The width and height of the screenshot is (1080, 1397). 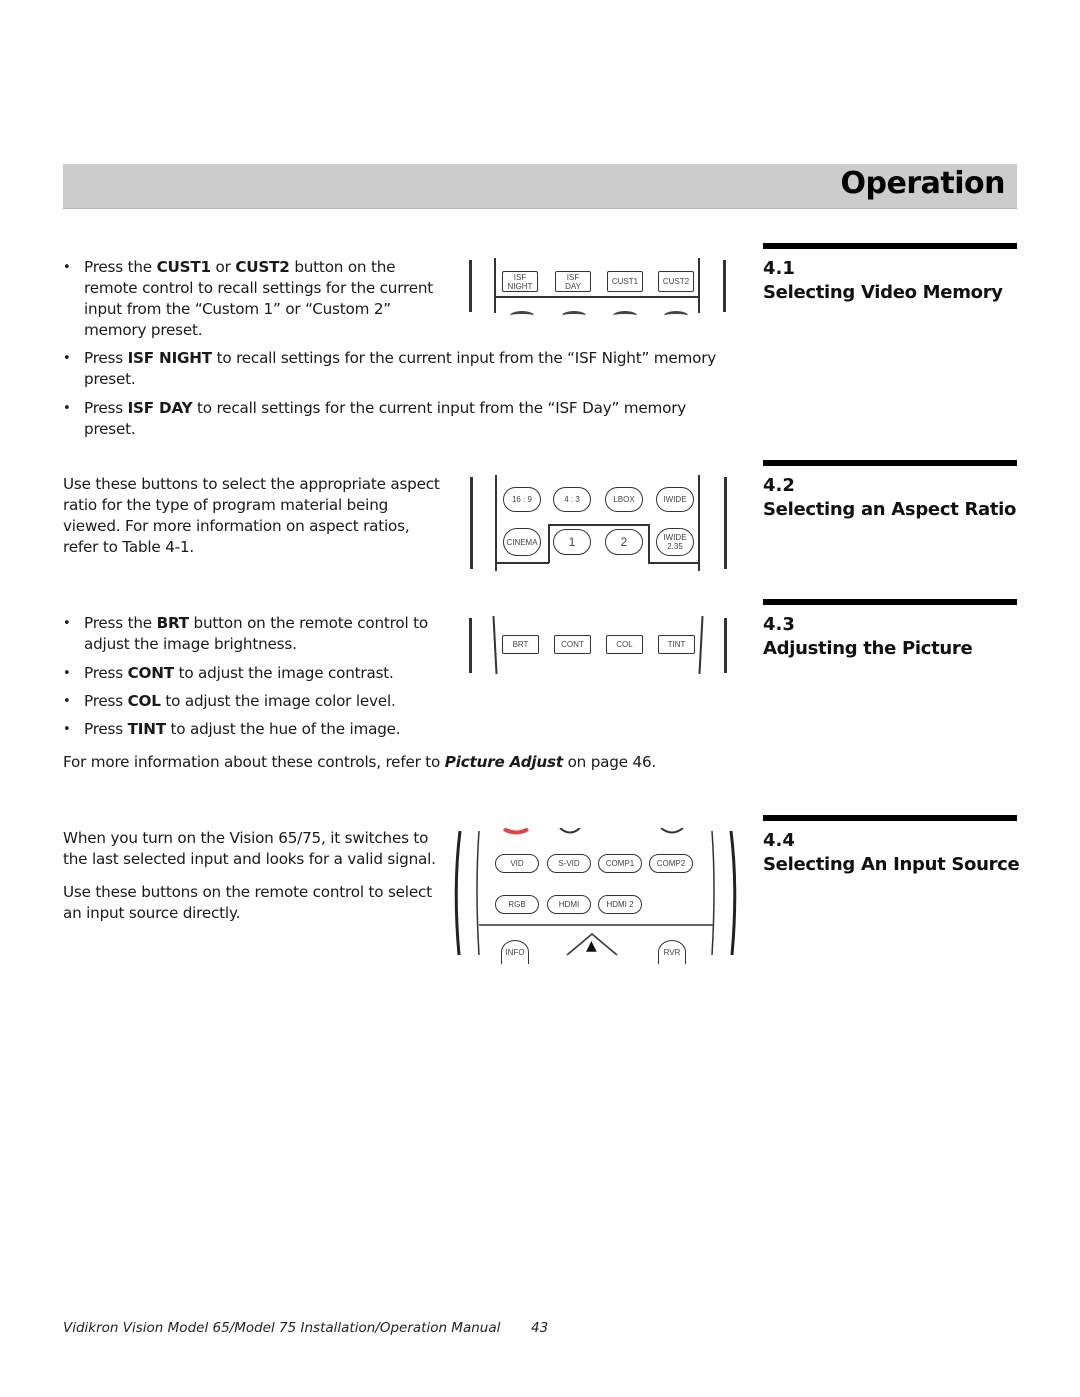 I want to click on remote-button-info: INFO, so click(x=515, y=952).